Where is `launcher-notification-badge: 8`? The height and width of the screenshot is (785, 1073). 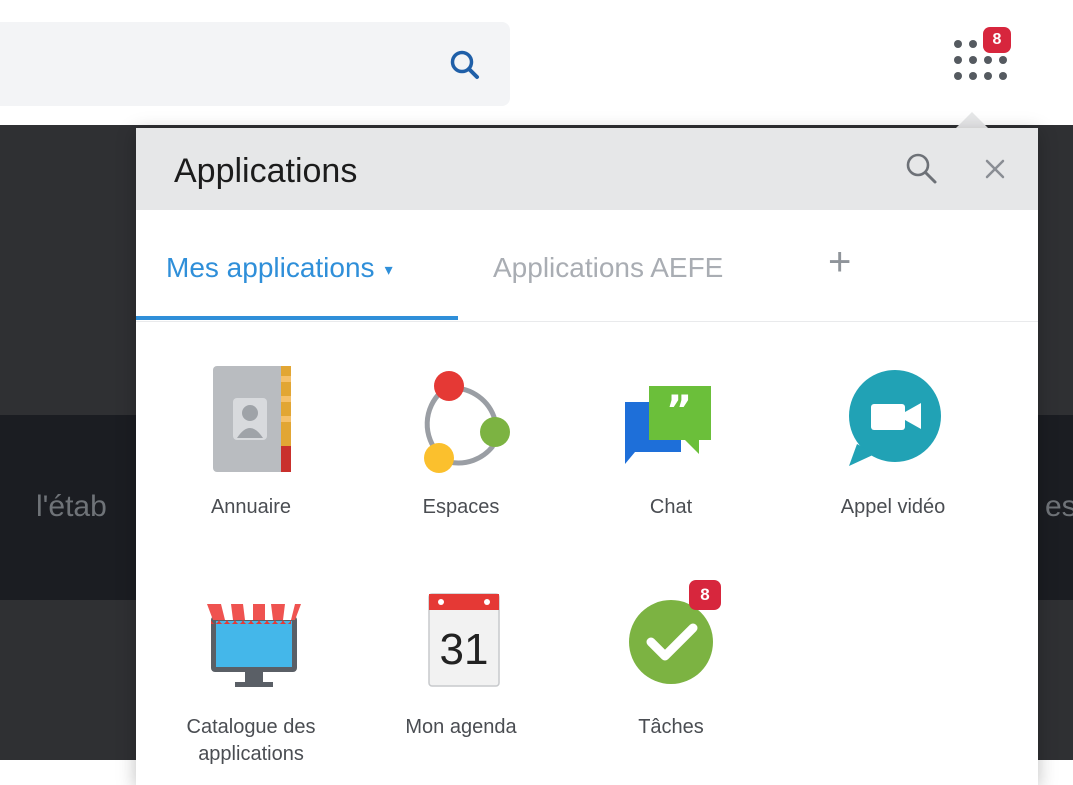 launcher-notification-badge: 8 is located at coordinates (997, 40).